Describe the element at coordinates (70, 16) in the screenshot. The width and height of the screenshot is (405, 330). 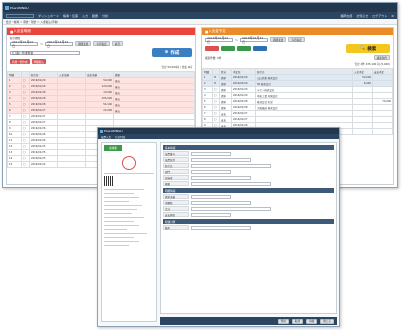
I see `toolbar-item-1: 帳簿・伝票` at that location.